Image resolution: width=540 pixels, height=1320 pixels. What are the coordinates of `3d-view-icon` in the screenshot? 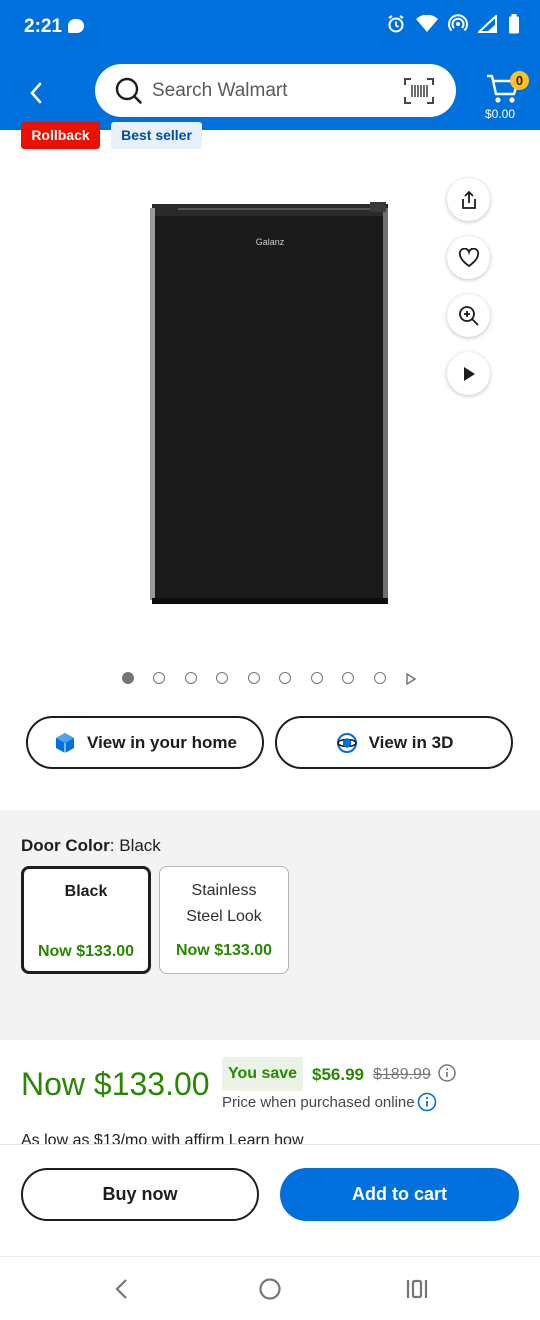 It's located at (346, 742).